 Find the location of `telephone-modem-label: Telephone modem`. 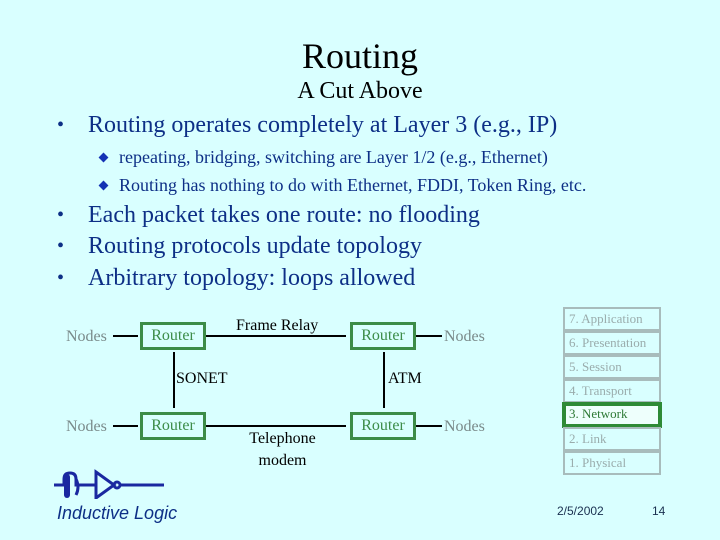

telephone-modem-label: Telephone modem is located at coordinates (282, 450).